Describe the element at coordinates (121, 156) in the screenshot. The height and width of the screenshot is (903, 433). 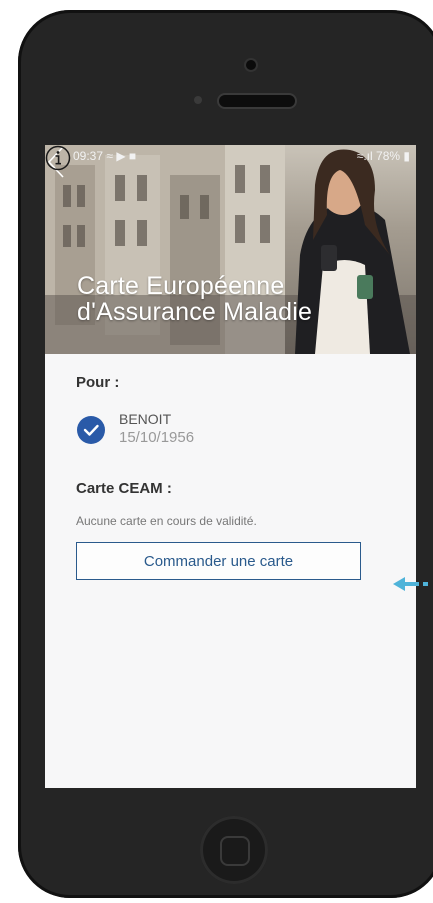
I see `play-icon: ▶` at that location.